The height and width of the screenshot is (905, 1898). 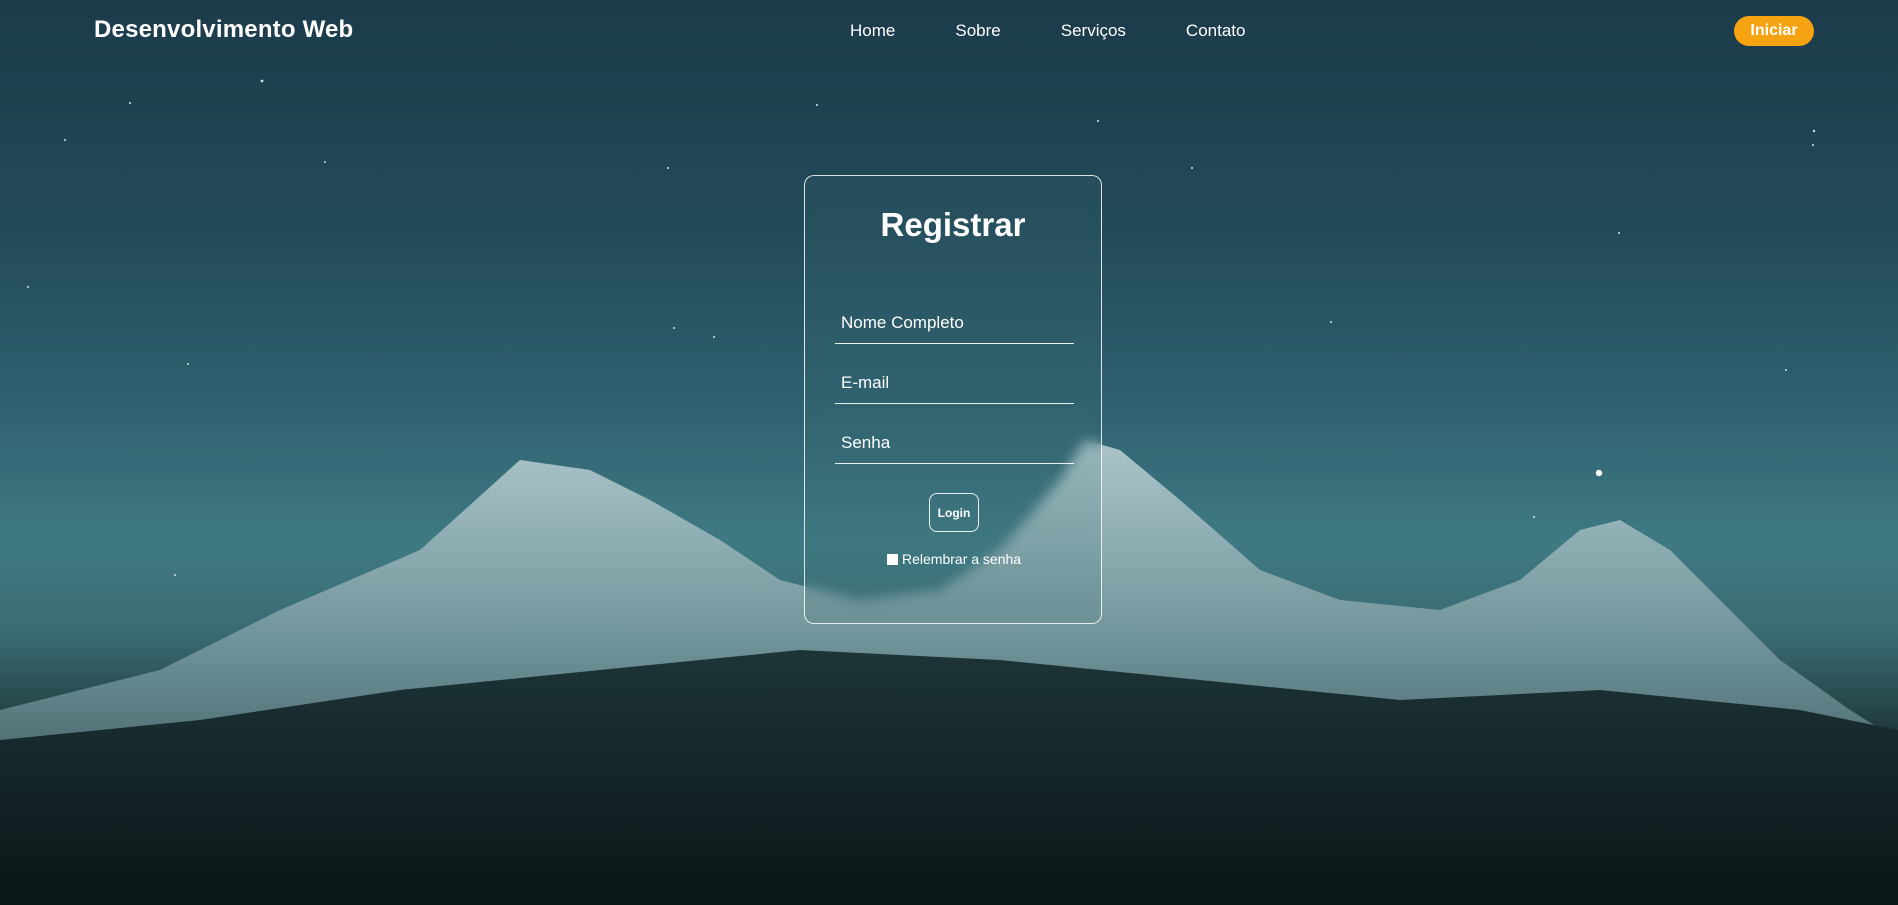 I want to click on nav-sobre: Sobre, so click(x=977, y=31).